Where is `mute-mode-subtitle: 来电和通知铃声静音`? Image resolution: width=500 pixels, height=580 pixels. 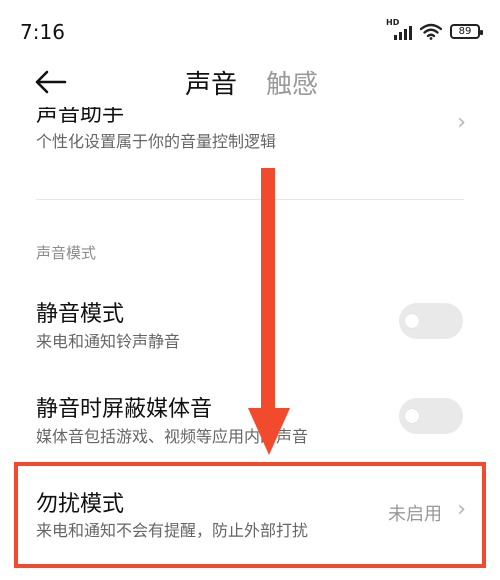
mute-mode-subtitle: 来电和通知铃声静音 is located at coordinates (108, 341).